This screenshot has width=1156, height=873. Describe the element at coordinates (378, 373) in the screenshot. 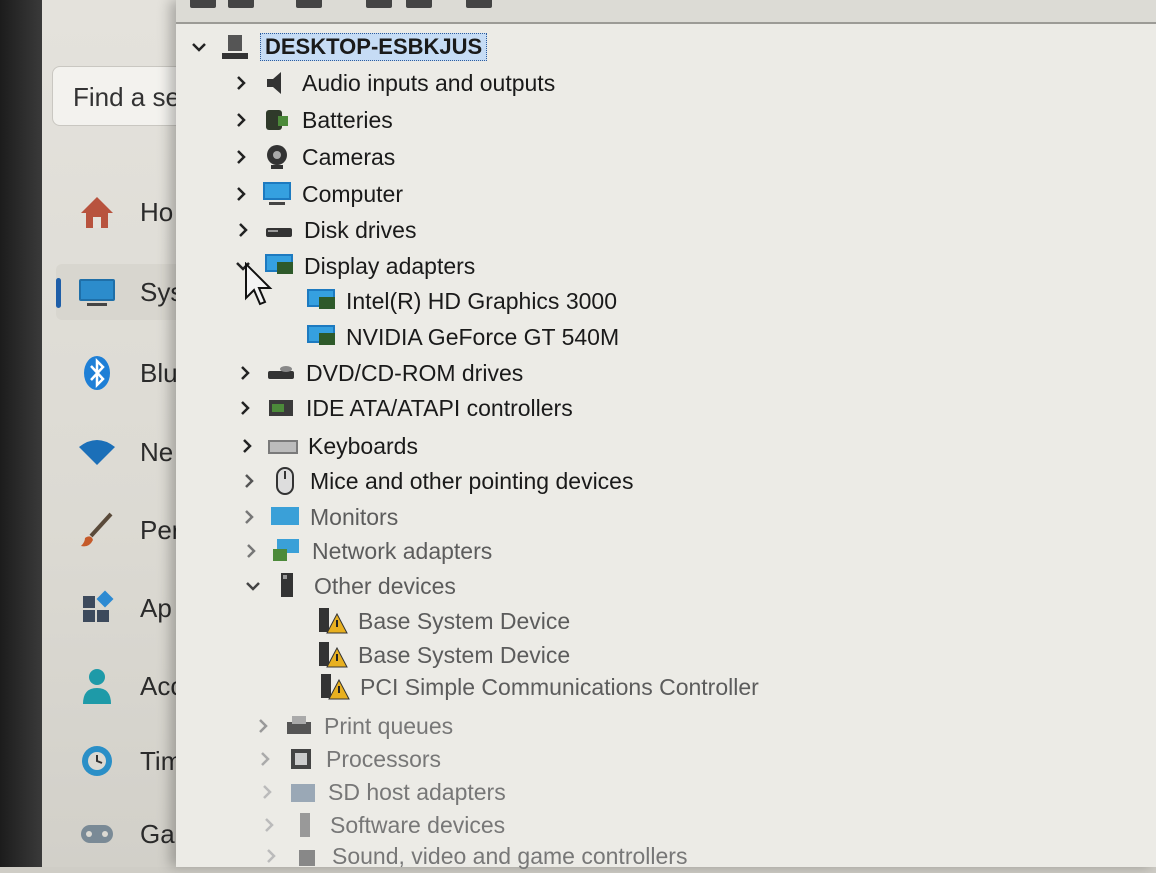

I see `category-dvd-drives: DVD/CD-ROM drives` at that location.